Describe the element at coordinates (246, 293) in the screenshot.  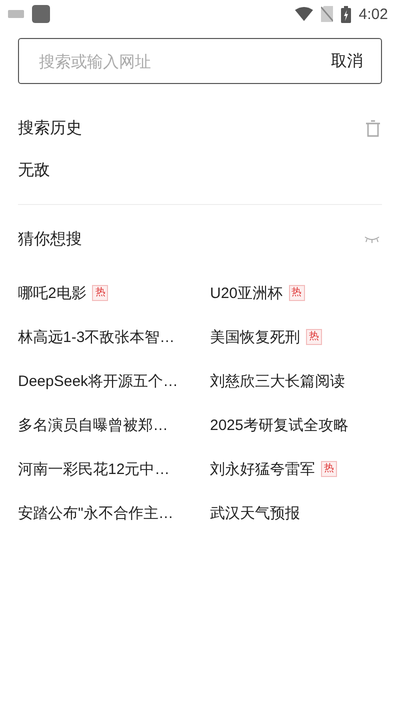
I see `suggestion-link: U20亚洲杯` at that location.